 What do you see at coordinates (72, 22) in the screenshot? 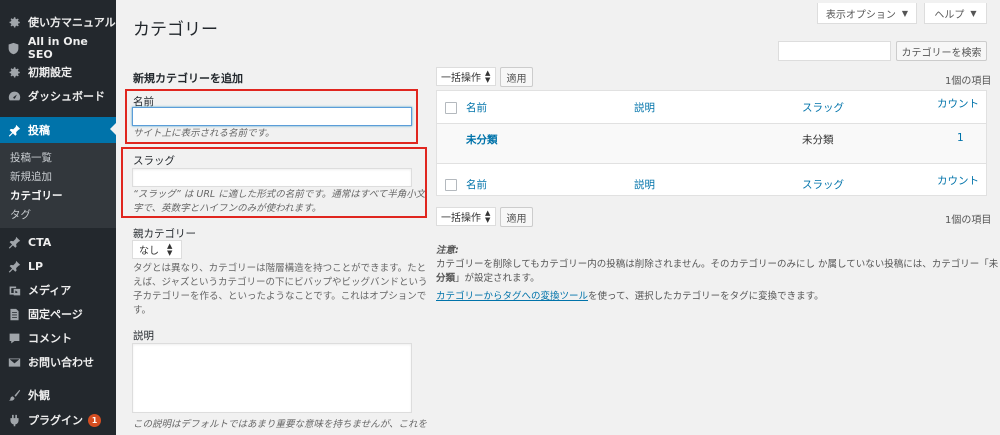
I see `menu-label: 使い方マニュアル` at bounding box center [72, 22].